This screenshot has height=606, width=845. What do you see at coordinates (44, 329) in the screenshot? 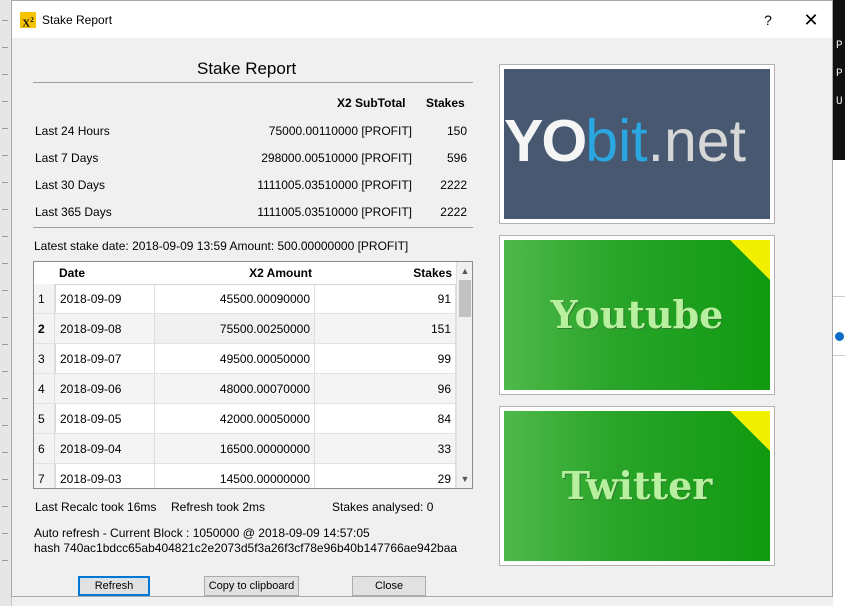
I see `row-number: 2` at bounding box center [44, 329].